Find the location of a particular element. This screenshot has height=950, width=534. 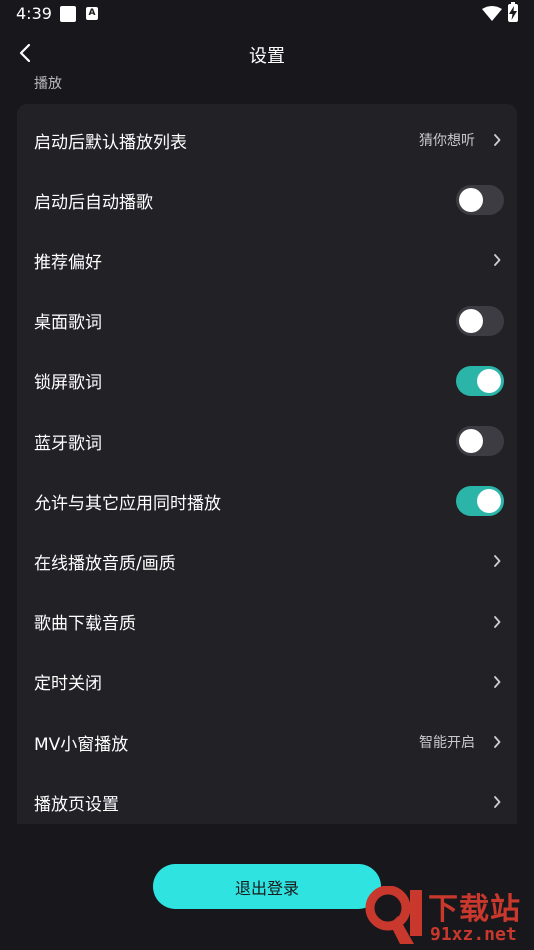

settings-row: 启动后自动播歌 is located at coordinates (267, 200).